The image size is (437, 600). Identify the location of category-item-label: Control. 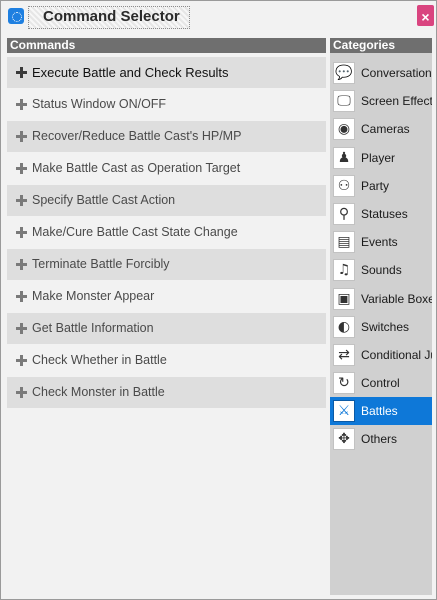
(380, 383).